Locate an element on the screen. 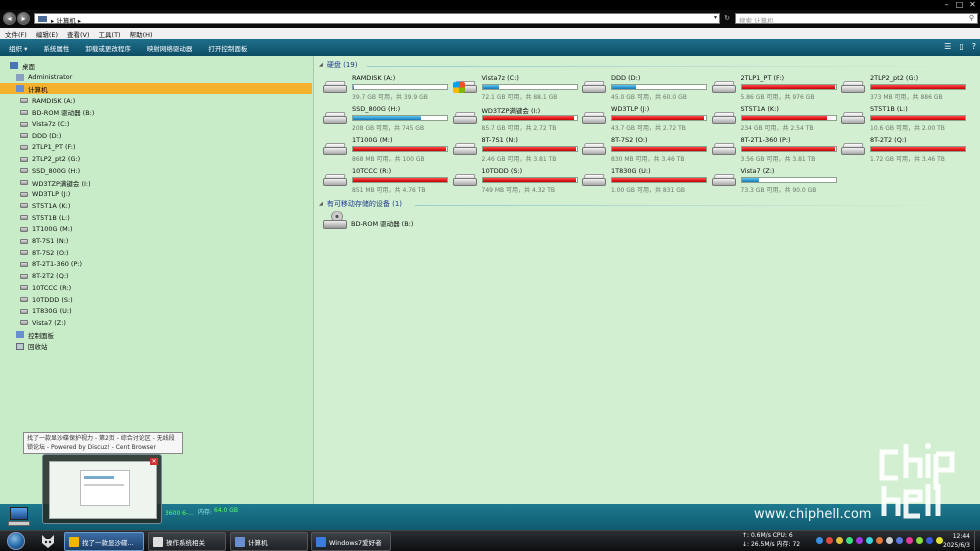 The width and height of the screenshot is (980, 551). nav-item: 控制面板 is located at coordinates (35, 334).